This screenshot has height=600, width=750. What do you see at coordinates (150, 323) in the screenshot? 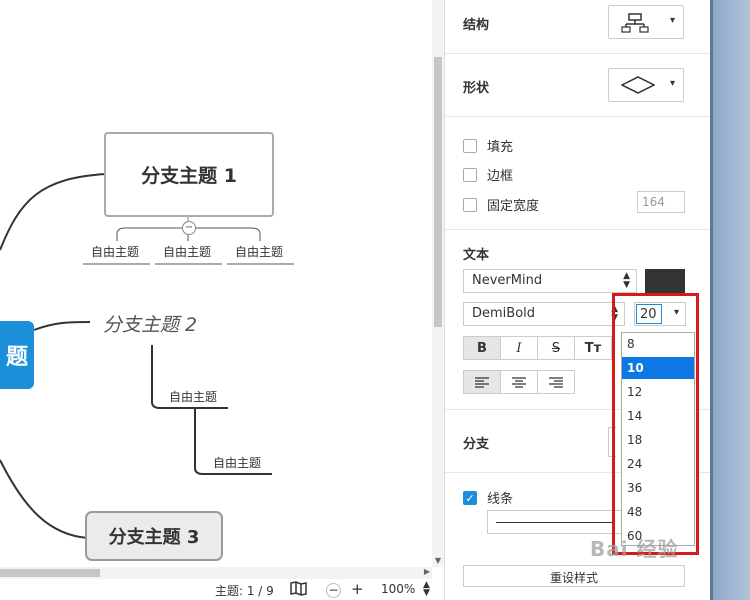
I see `branch-topic-2: 分支主题 2` at bounding box center [150, 323].